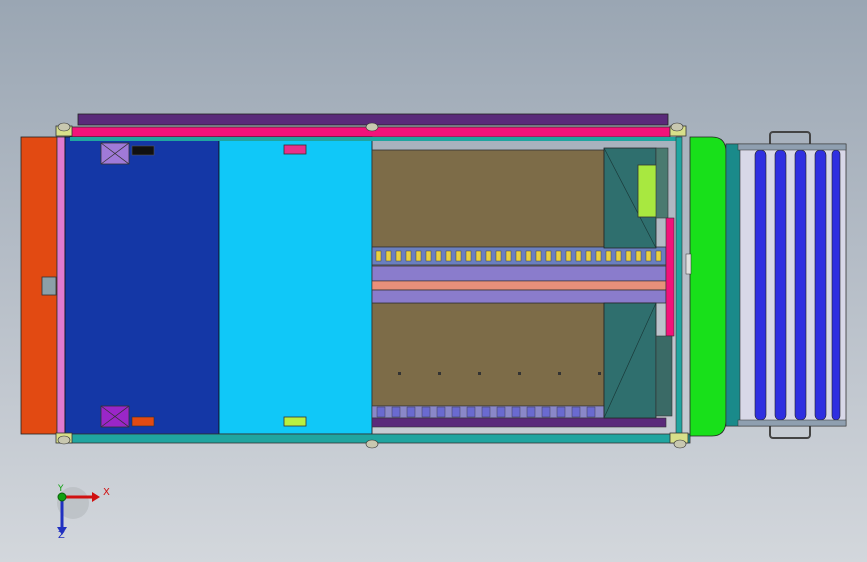  Describe the element at coordinates (486, 412) in the screenshot. I see `bottom-rollers` at that location.